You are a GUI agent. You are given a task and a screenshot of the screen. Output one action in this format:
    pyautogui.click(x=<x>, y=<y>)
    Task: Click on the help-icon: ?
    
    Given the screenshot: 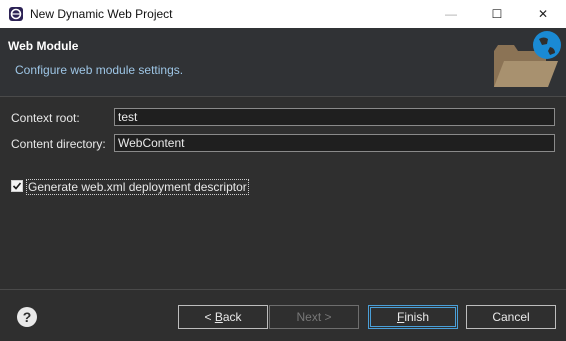 What is the action you would take?
    pyautogui.click(x=27, y=317)
    